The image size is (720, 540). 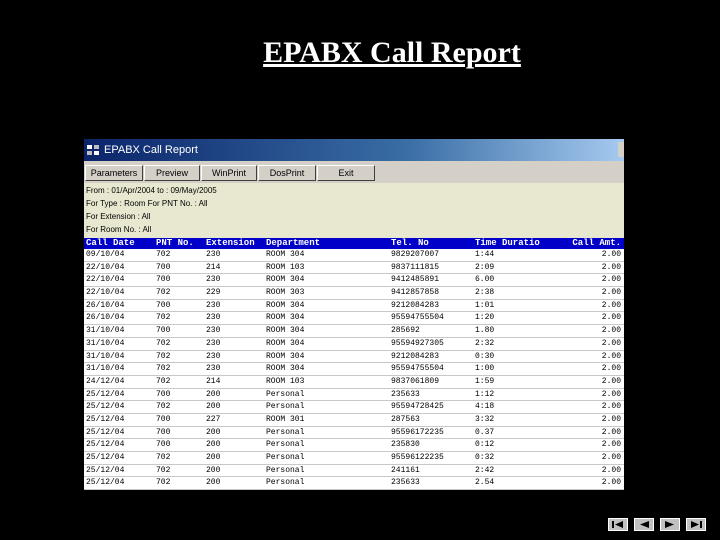 What do you see at coordinates (485, 305) in the screenshot?
I see `table-cell: 1:01` at bounding box center [485, 305].